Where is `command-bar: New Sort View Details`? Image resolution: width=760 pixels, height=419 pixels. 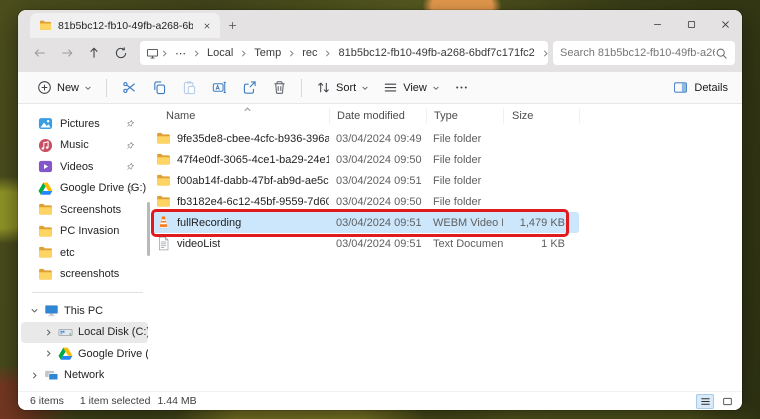 command-bar: New Sort View Details is located at coordinates (380, 88).